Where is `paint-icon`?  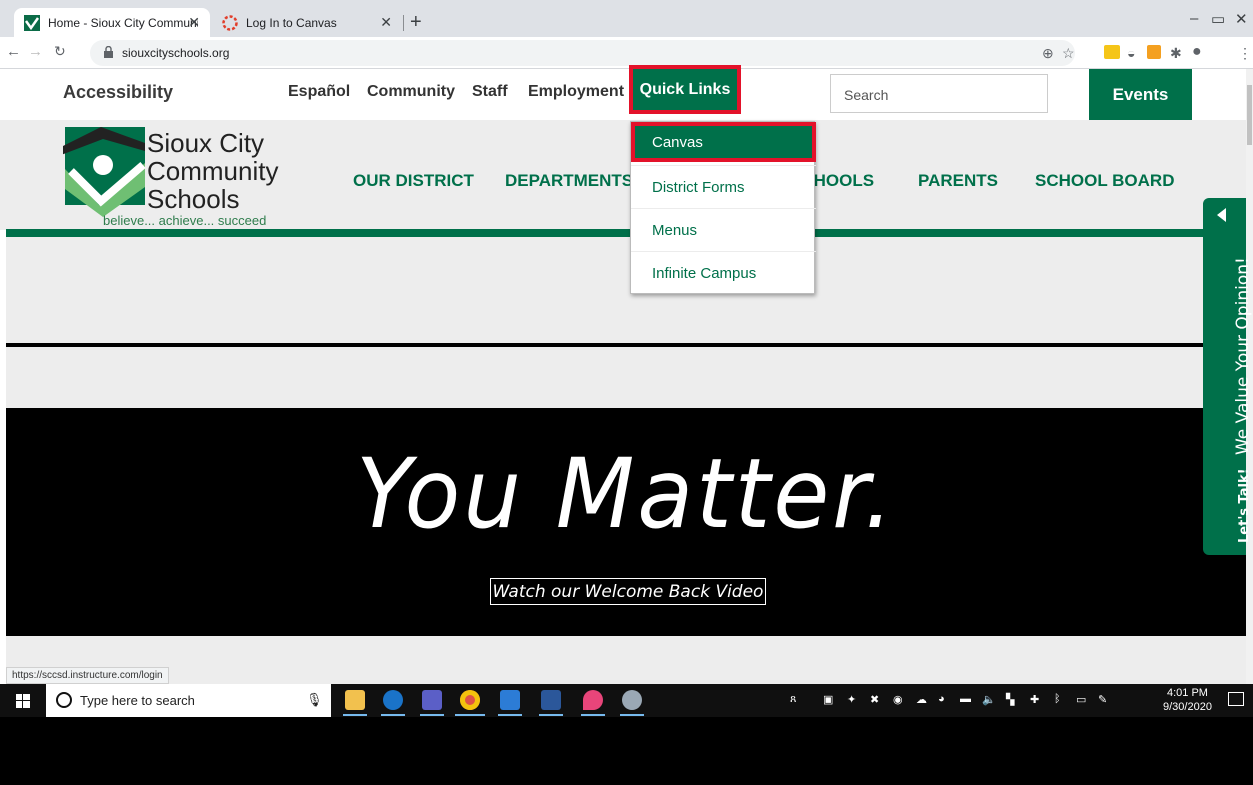
paint-icon is located at coordinates (593, 700).